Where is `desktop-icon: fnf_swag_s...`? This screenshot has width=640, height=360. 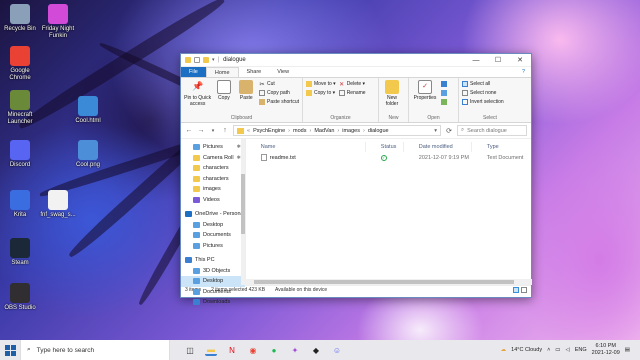
desktop-icon: fnf_swag_s... is located at coordinates (58, 204).